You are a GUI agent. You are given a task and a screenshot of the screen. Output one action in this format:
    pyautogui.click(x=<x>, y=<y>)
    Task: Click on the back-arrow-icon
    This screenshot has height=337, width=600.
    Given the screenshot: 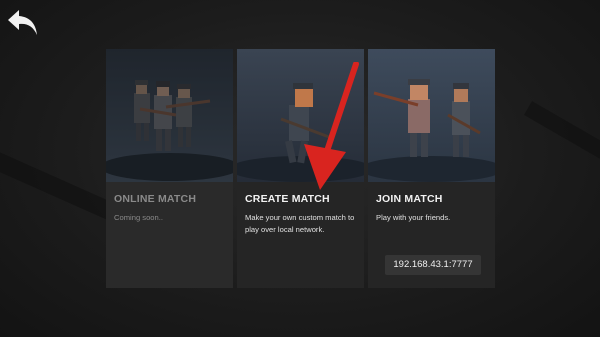 What is the action you would take?
    pyautogui.click(x=22, y=22)
    